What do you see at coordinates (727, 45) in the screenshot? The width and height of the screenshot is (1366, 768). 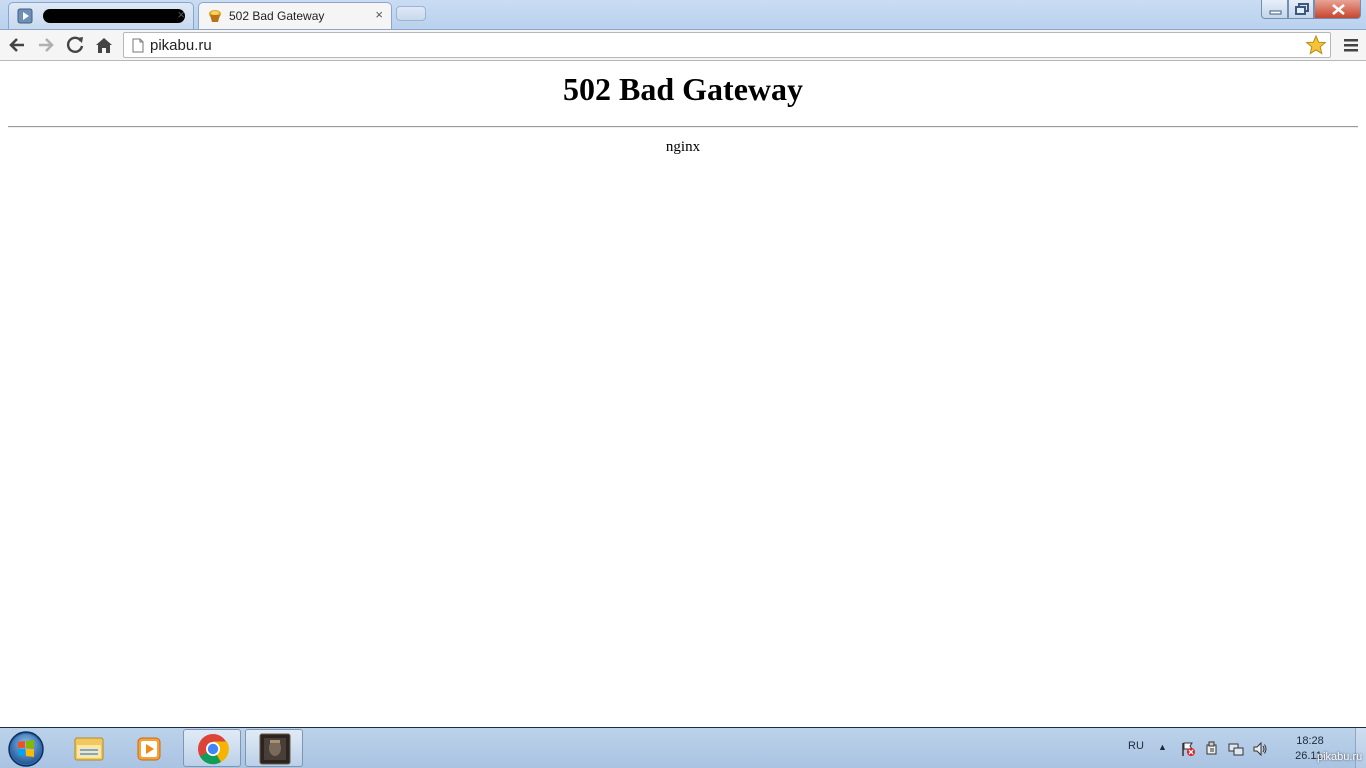 I see `address-bar: pikabu.ru` at bounding box center [727, 45].